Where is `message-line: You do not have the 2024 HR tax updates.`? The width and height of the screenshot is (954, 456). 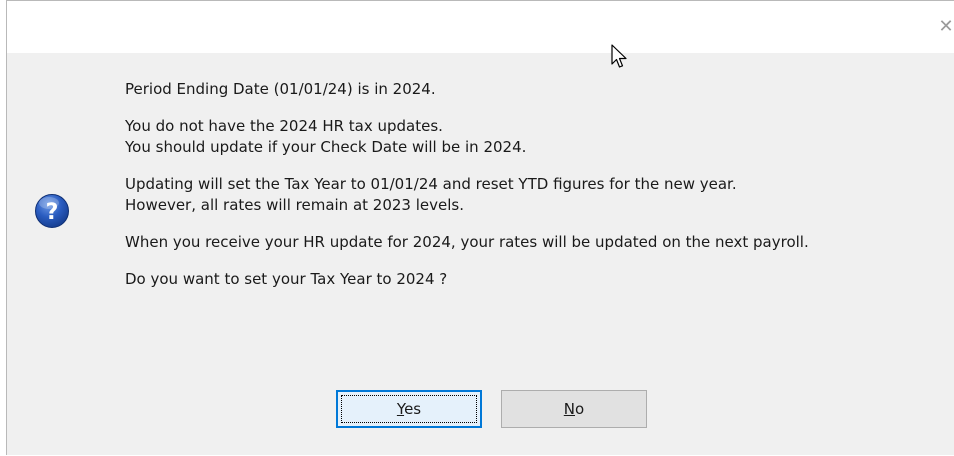 message-line: You do not have the 2024 HR tax updates. is located at coordinates (284, 126).